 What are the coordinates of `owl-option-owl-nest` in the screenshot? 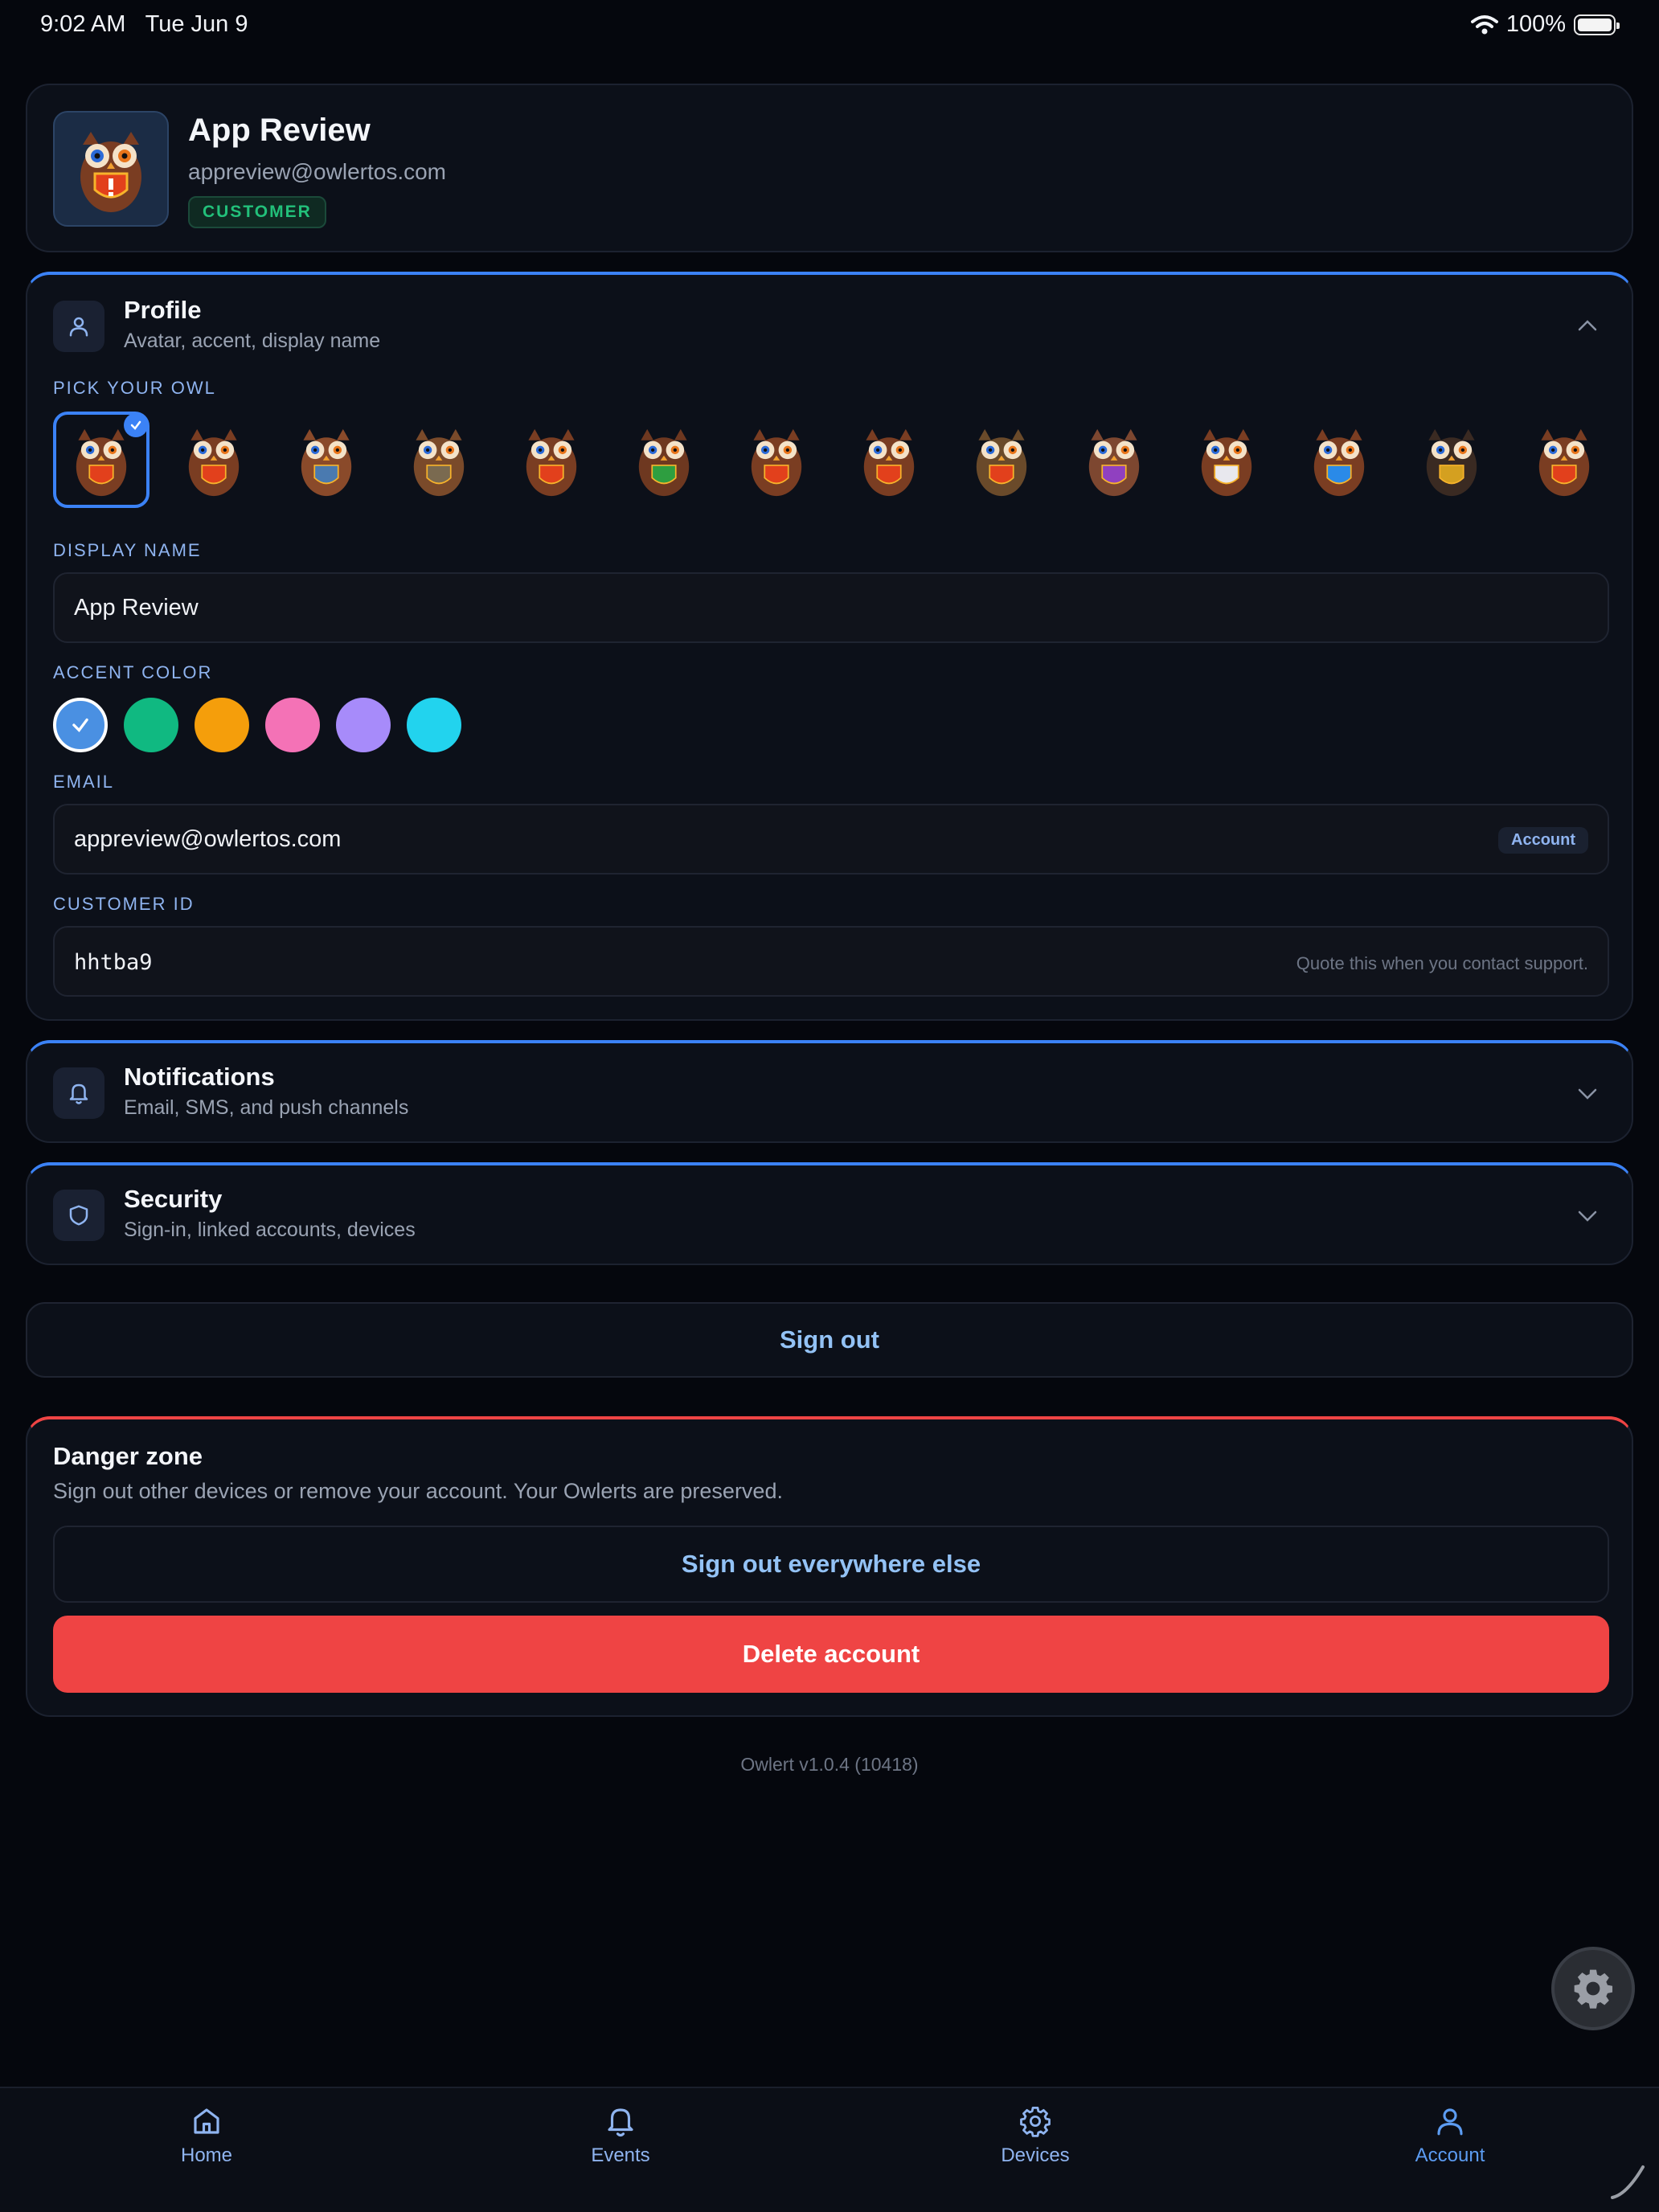 It's located at (551, 460).